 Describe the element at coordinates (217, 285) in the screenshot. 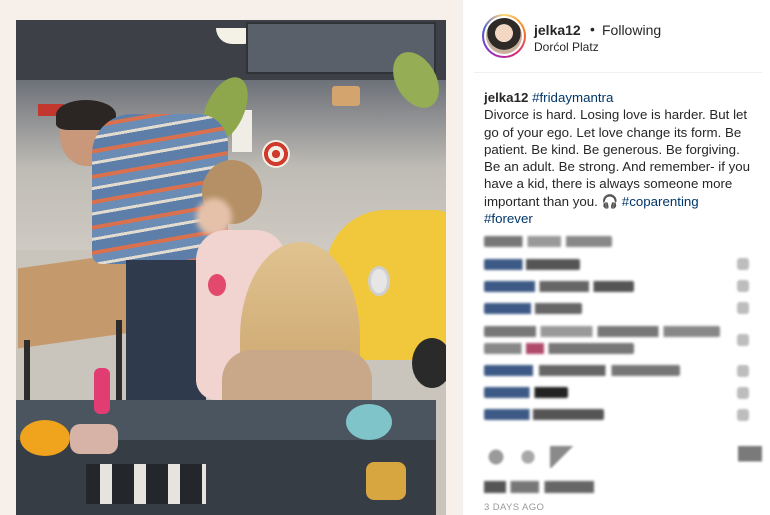

I see `pink-toy` at that location.